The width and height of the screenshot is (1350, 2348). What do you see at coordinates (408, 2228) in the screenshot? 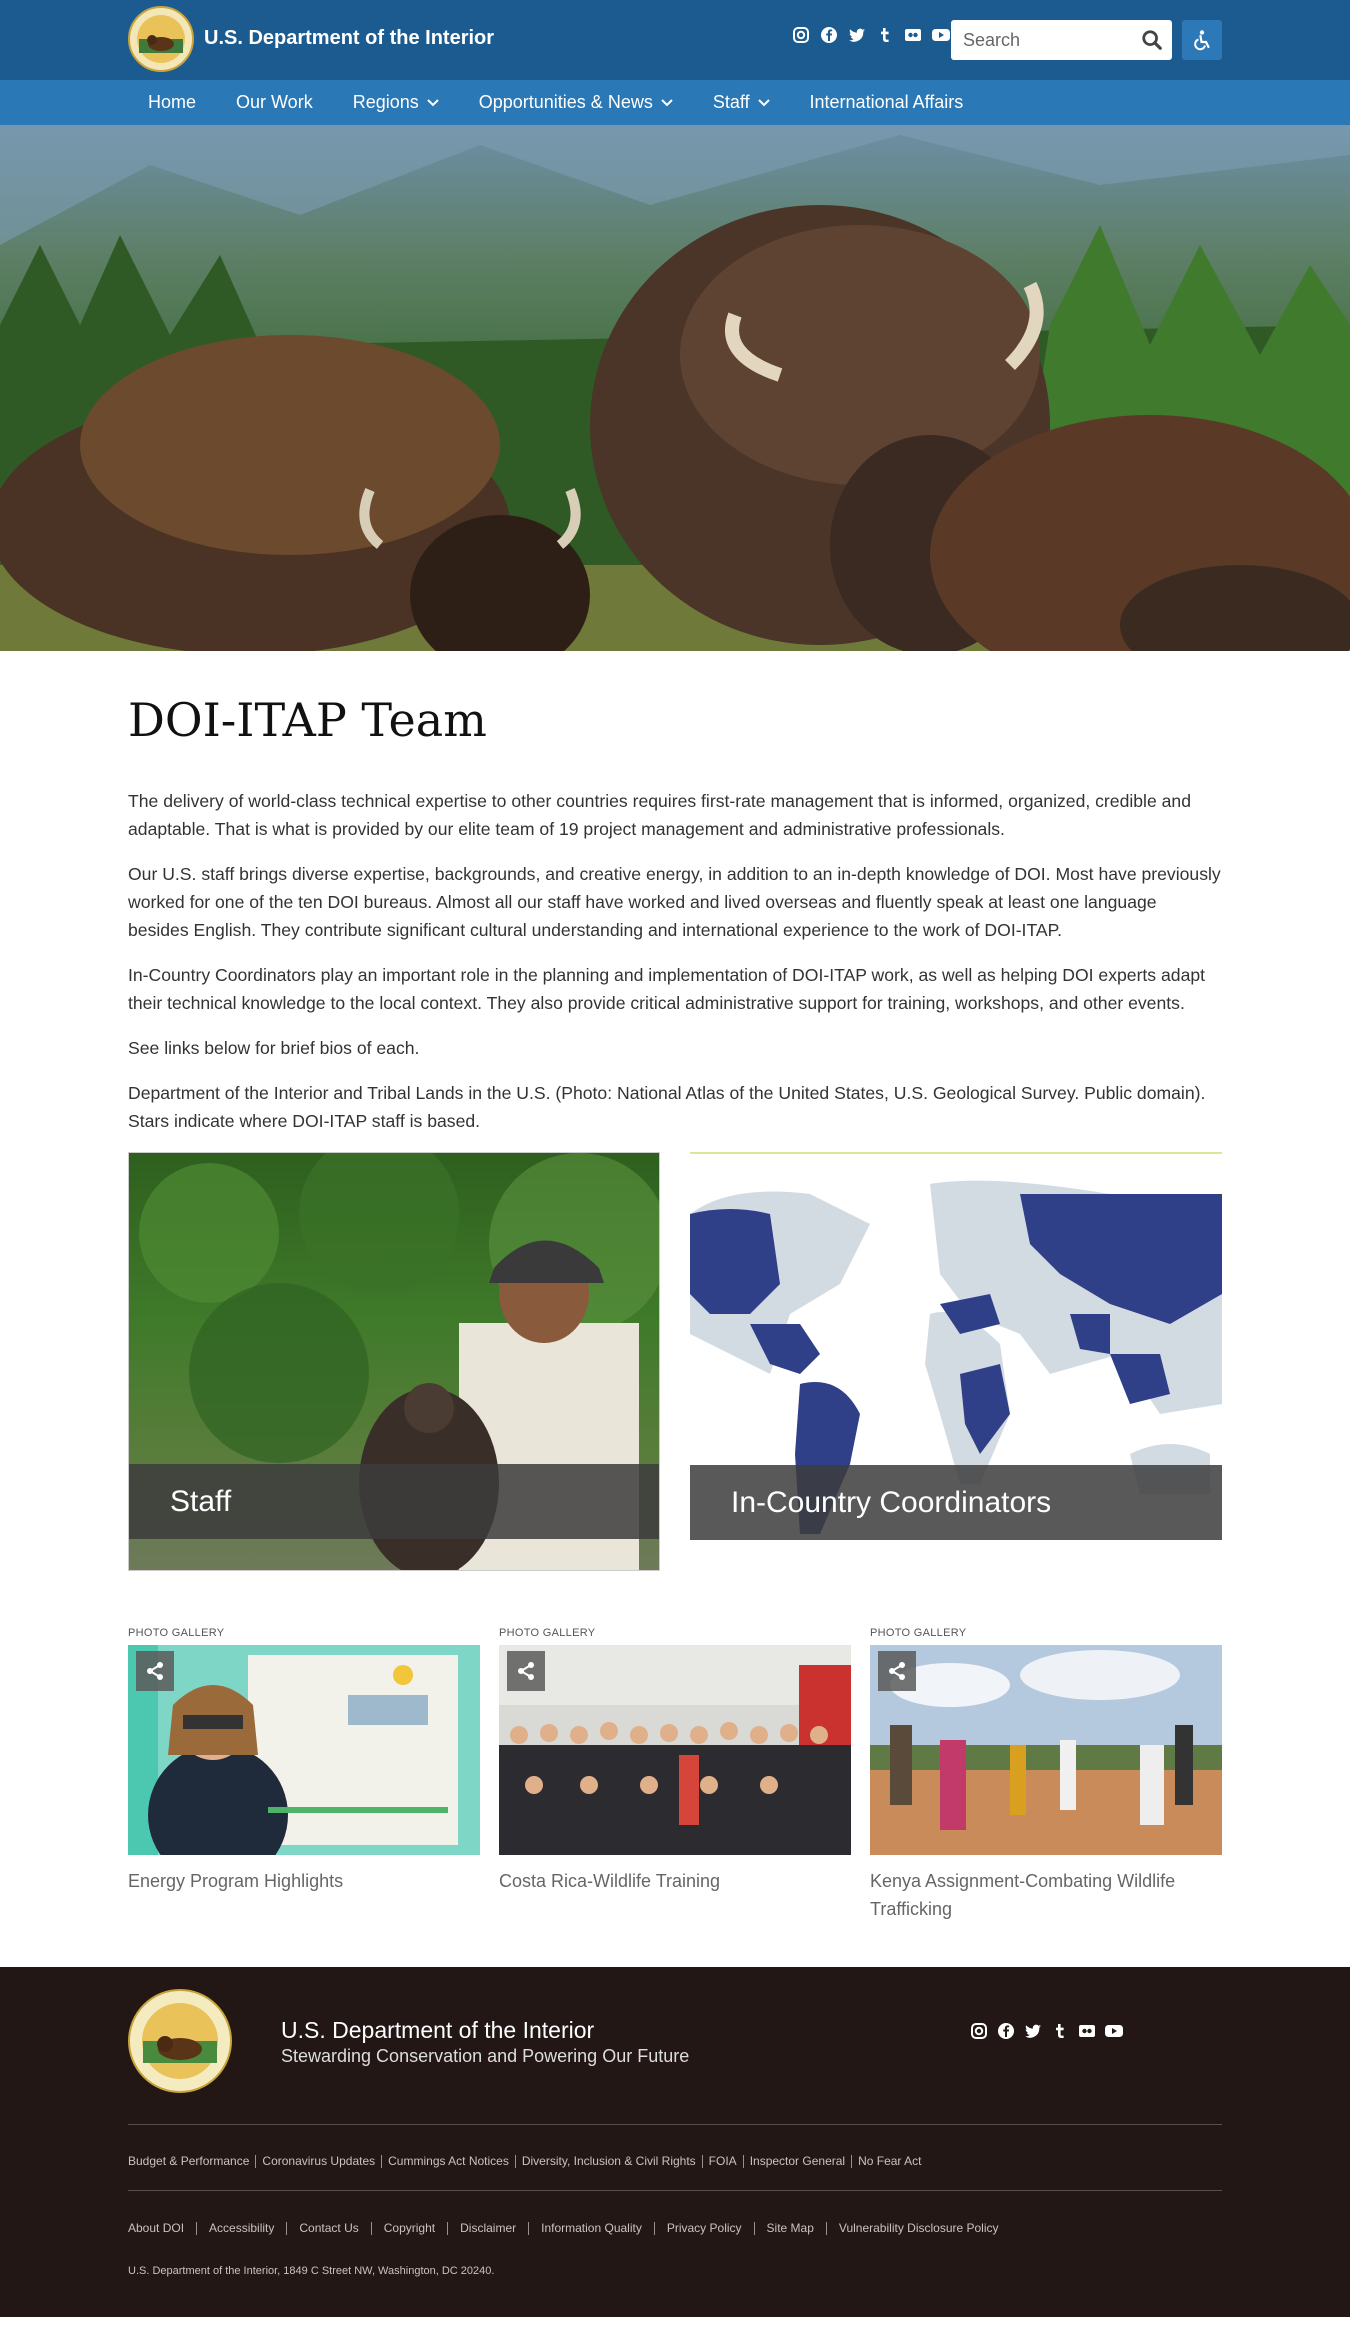
I see `footer-link: Copyright` at bounding box center [408, 2228].